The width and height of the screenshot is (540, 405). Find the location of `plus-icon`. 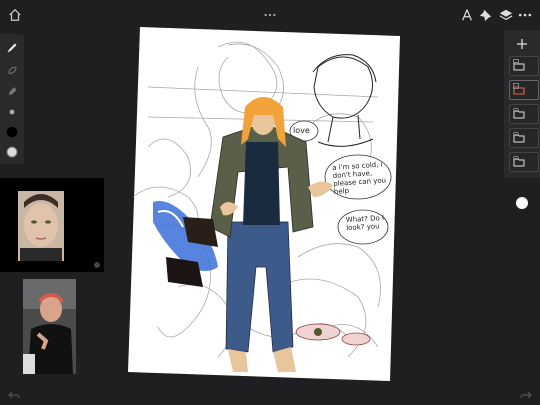

plus-icon is located at coordinates (522, 43).